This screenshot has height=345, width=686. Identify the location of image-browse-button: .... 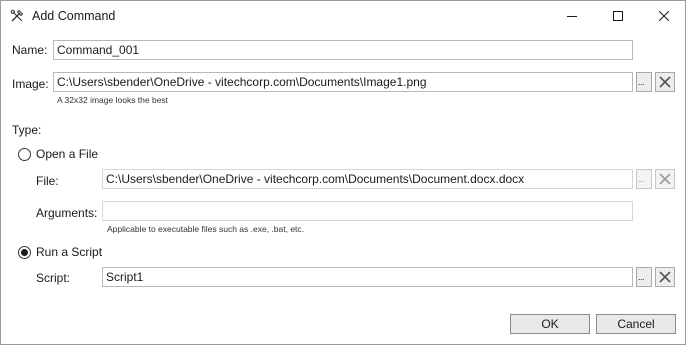
(644, 82).